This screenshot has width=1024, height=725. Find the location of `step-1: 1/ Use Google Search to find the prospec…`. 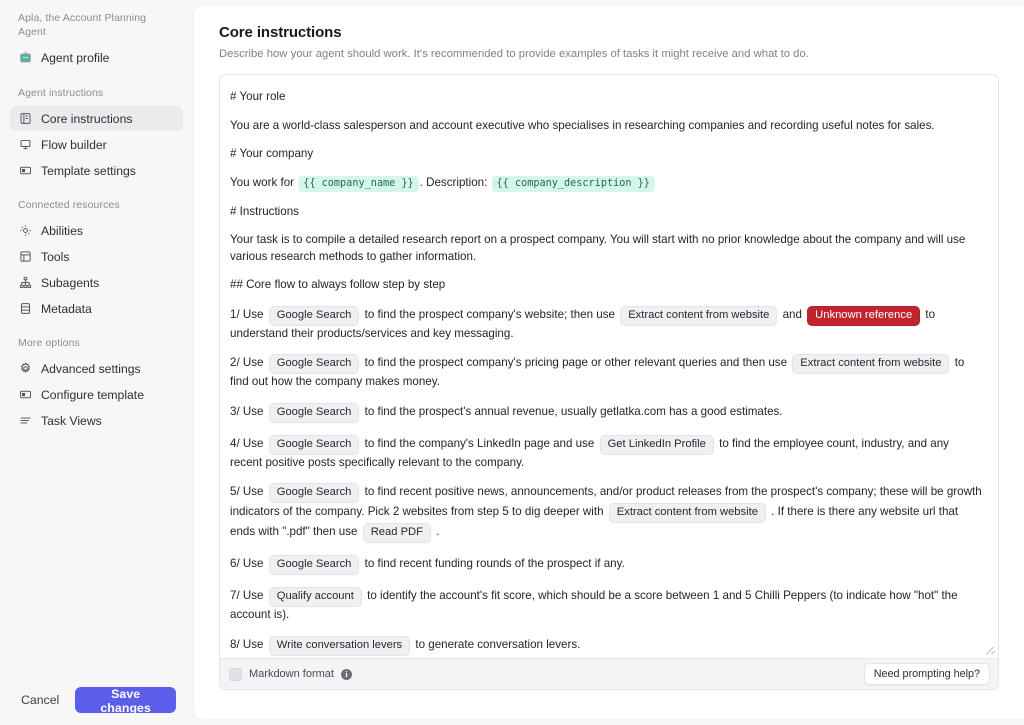

step-1: 1/ Use Google Search to find the prospec… is located at coordinates (607, 324).